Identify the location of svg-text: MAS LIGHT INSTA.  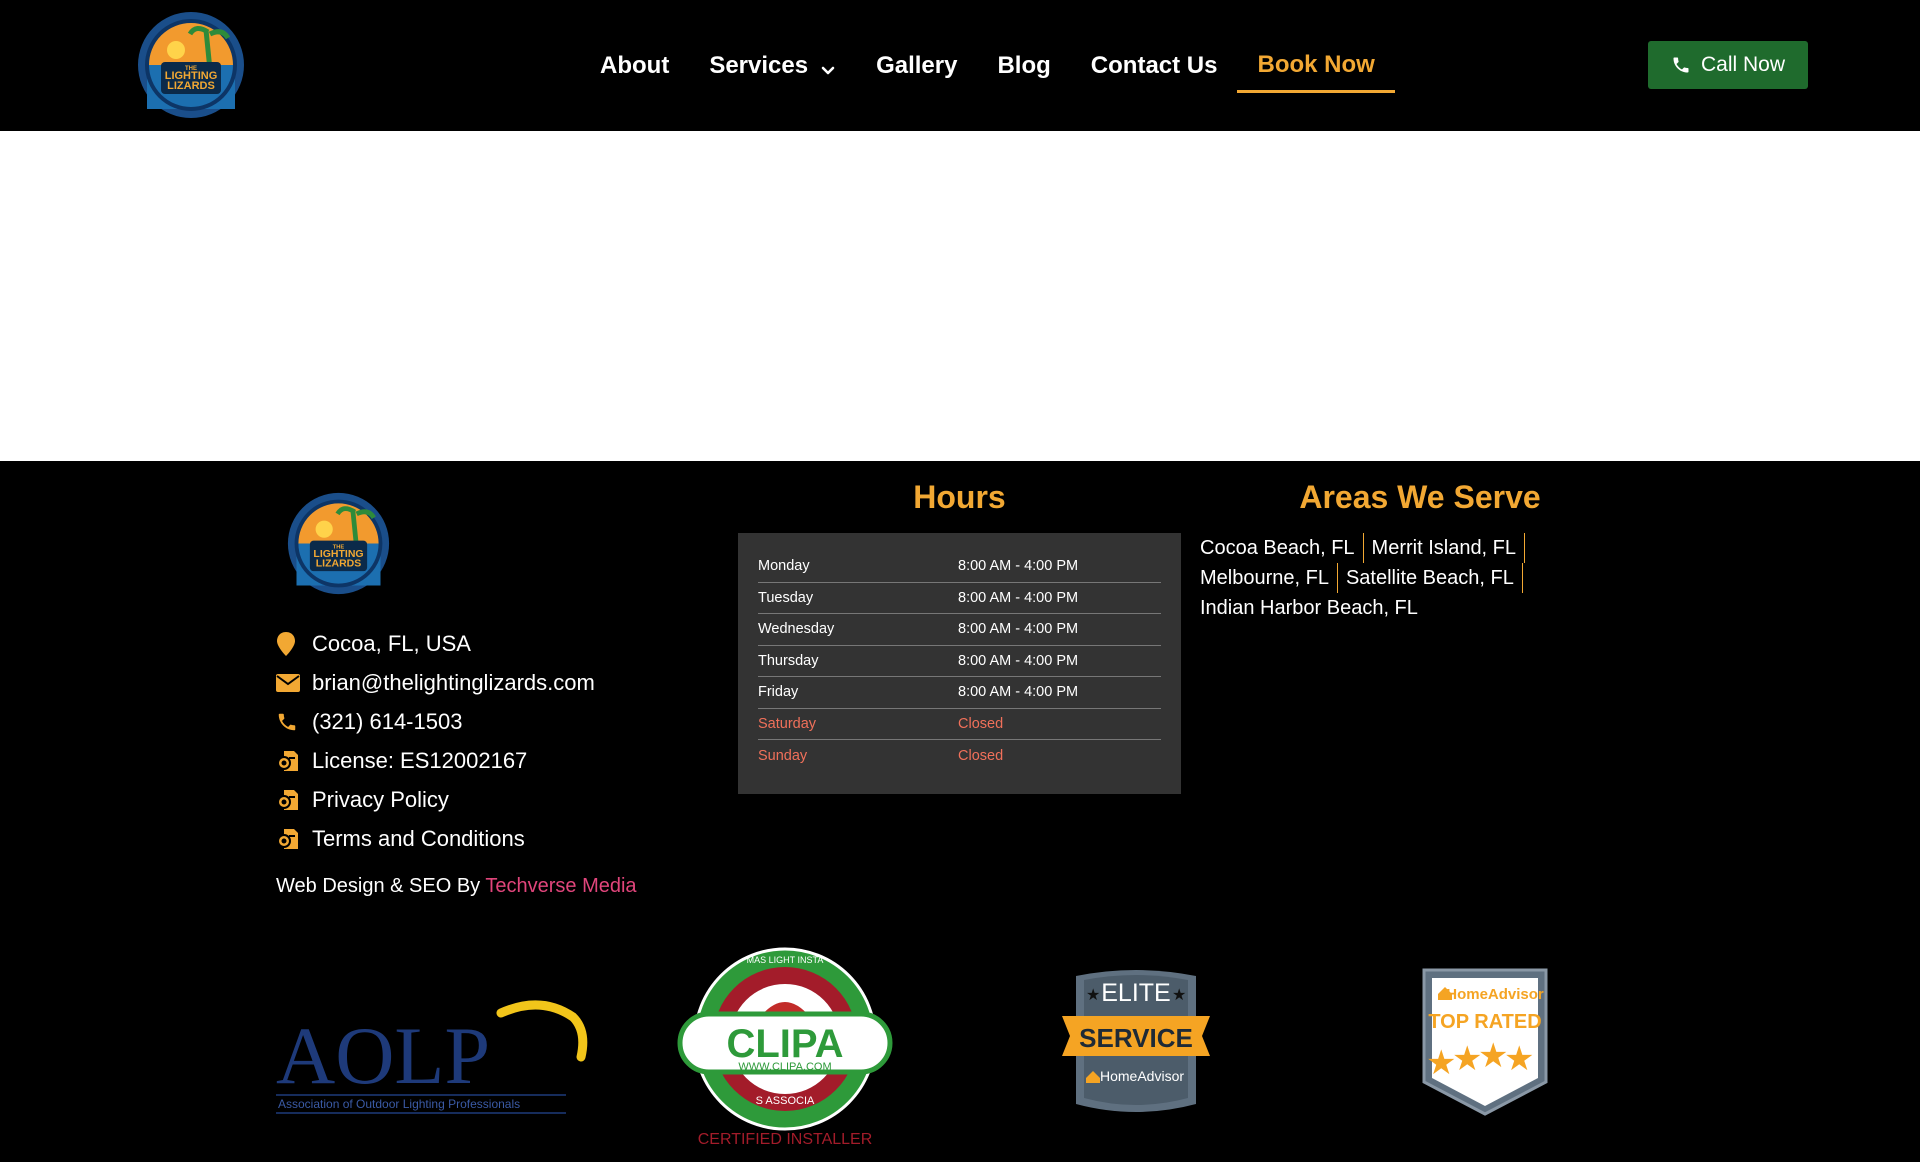
(785, 960).